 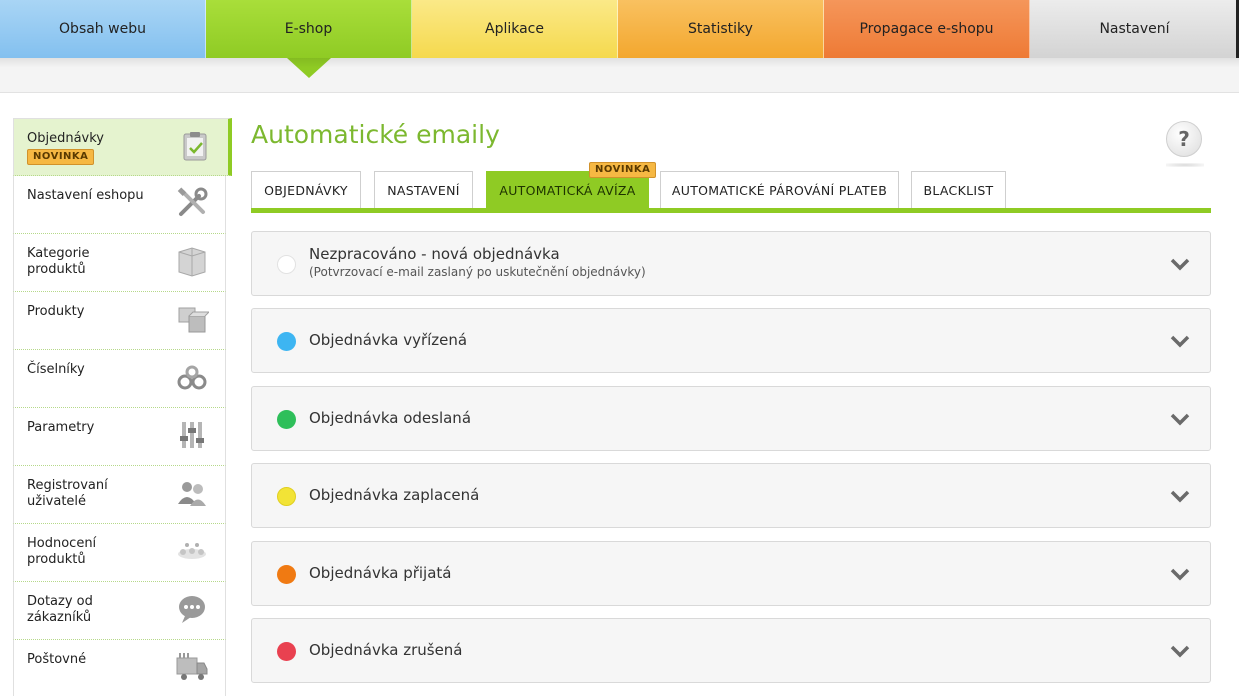 I want to click on tab-label: NASTAVENÍ, so click(x=423, y=190).